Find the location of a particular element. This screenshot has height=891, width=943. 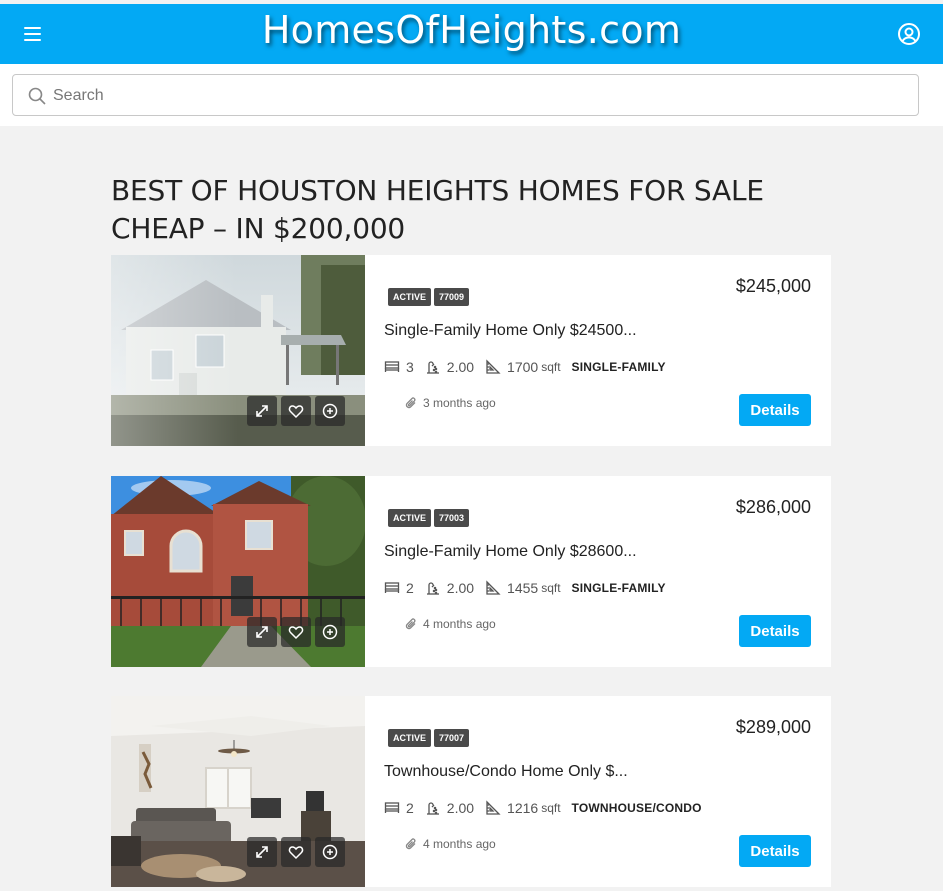

beds-count: 3 is located at coordinates (410, 367).